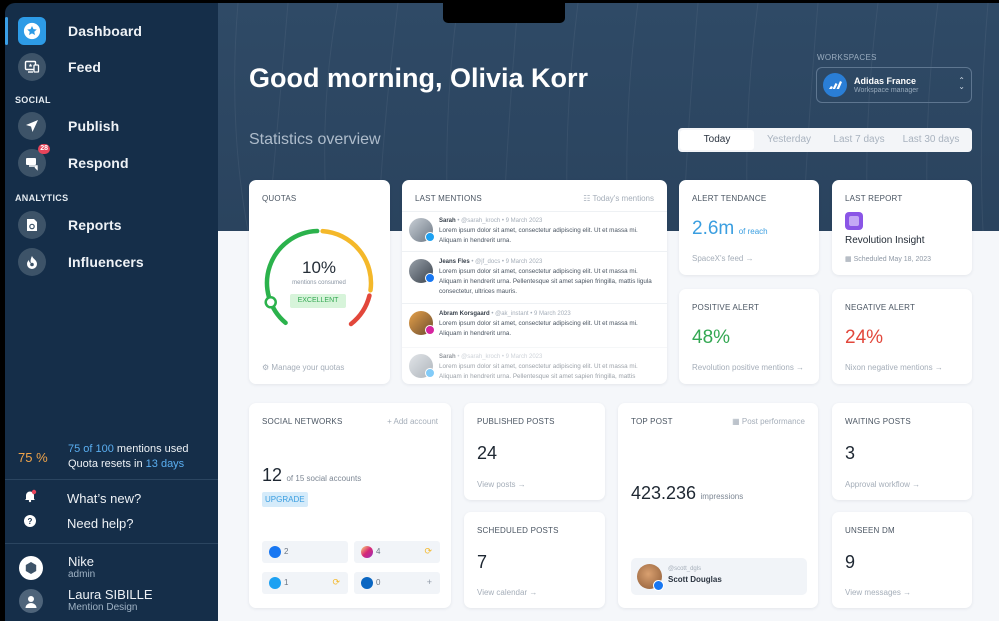 The width and height of the screenshot is (999, 621). What do you see at coordinates (713, 228) in the screenshot?
I see `reach-number: 2.6m` at bounding box center [713, 228].